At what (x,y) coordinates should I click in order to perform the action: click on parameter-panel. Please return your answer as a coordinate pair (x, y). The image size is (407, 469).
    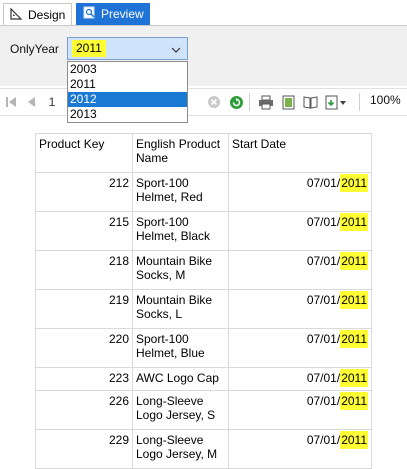
    Looking at the image, I should click on (203, 56).